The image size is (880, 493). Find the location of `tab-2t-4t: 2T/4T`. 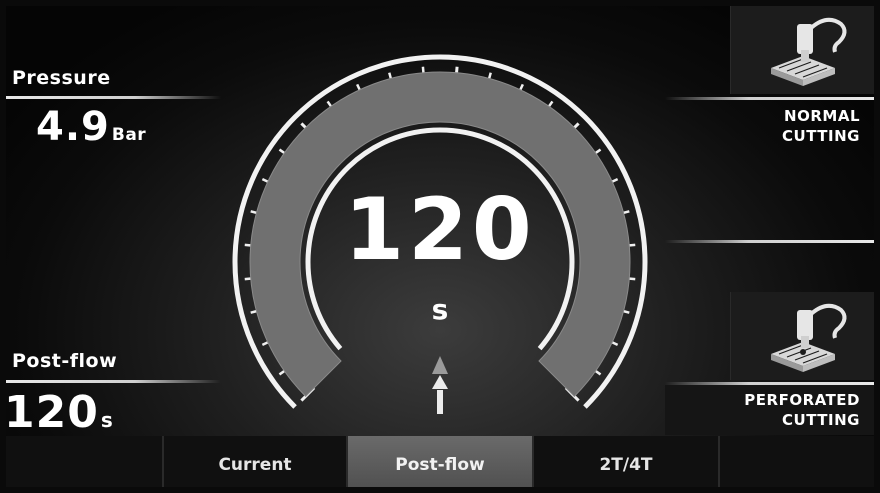

tab-2t-4t: 2T/4T is located at coordinates (625, 464).